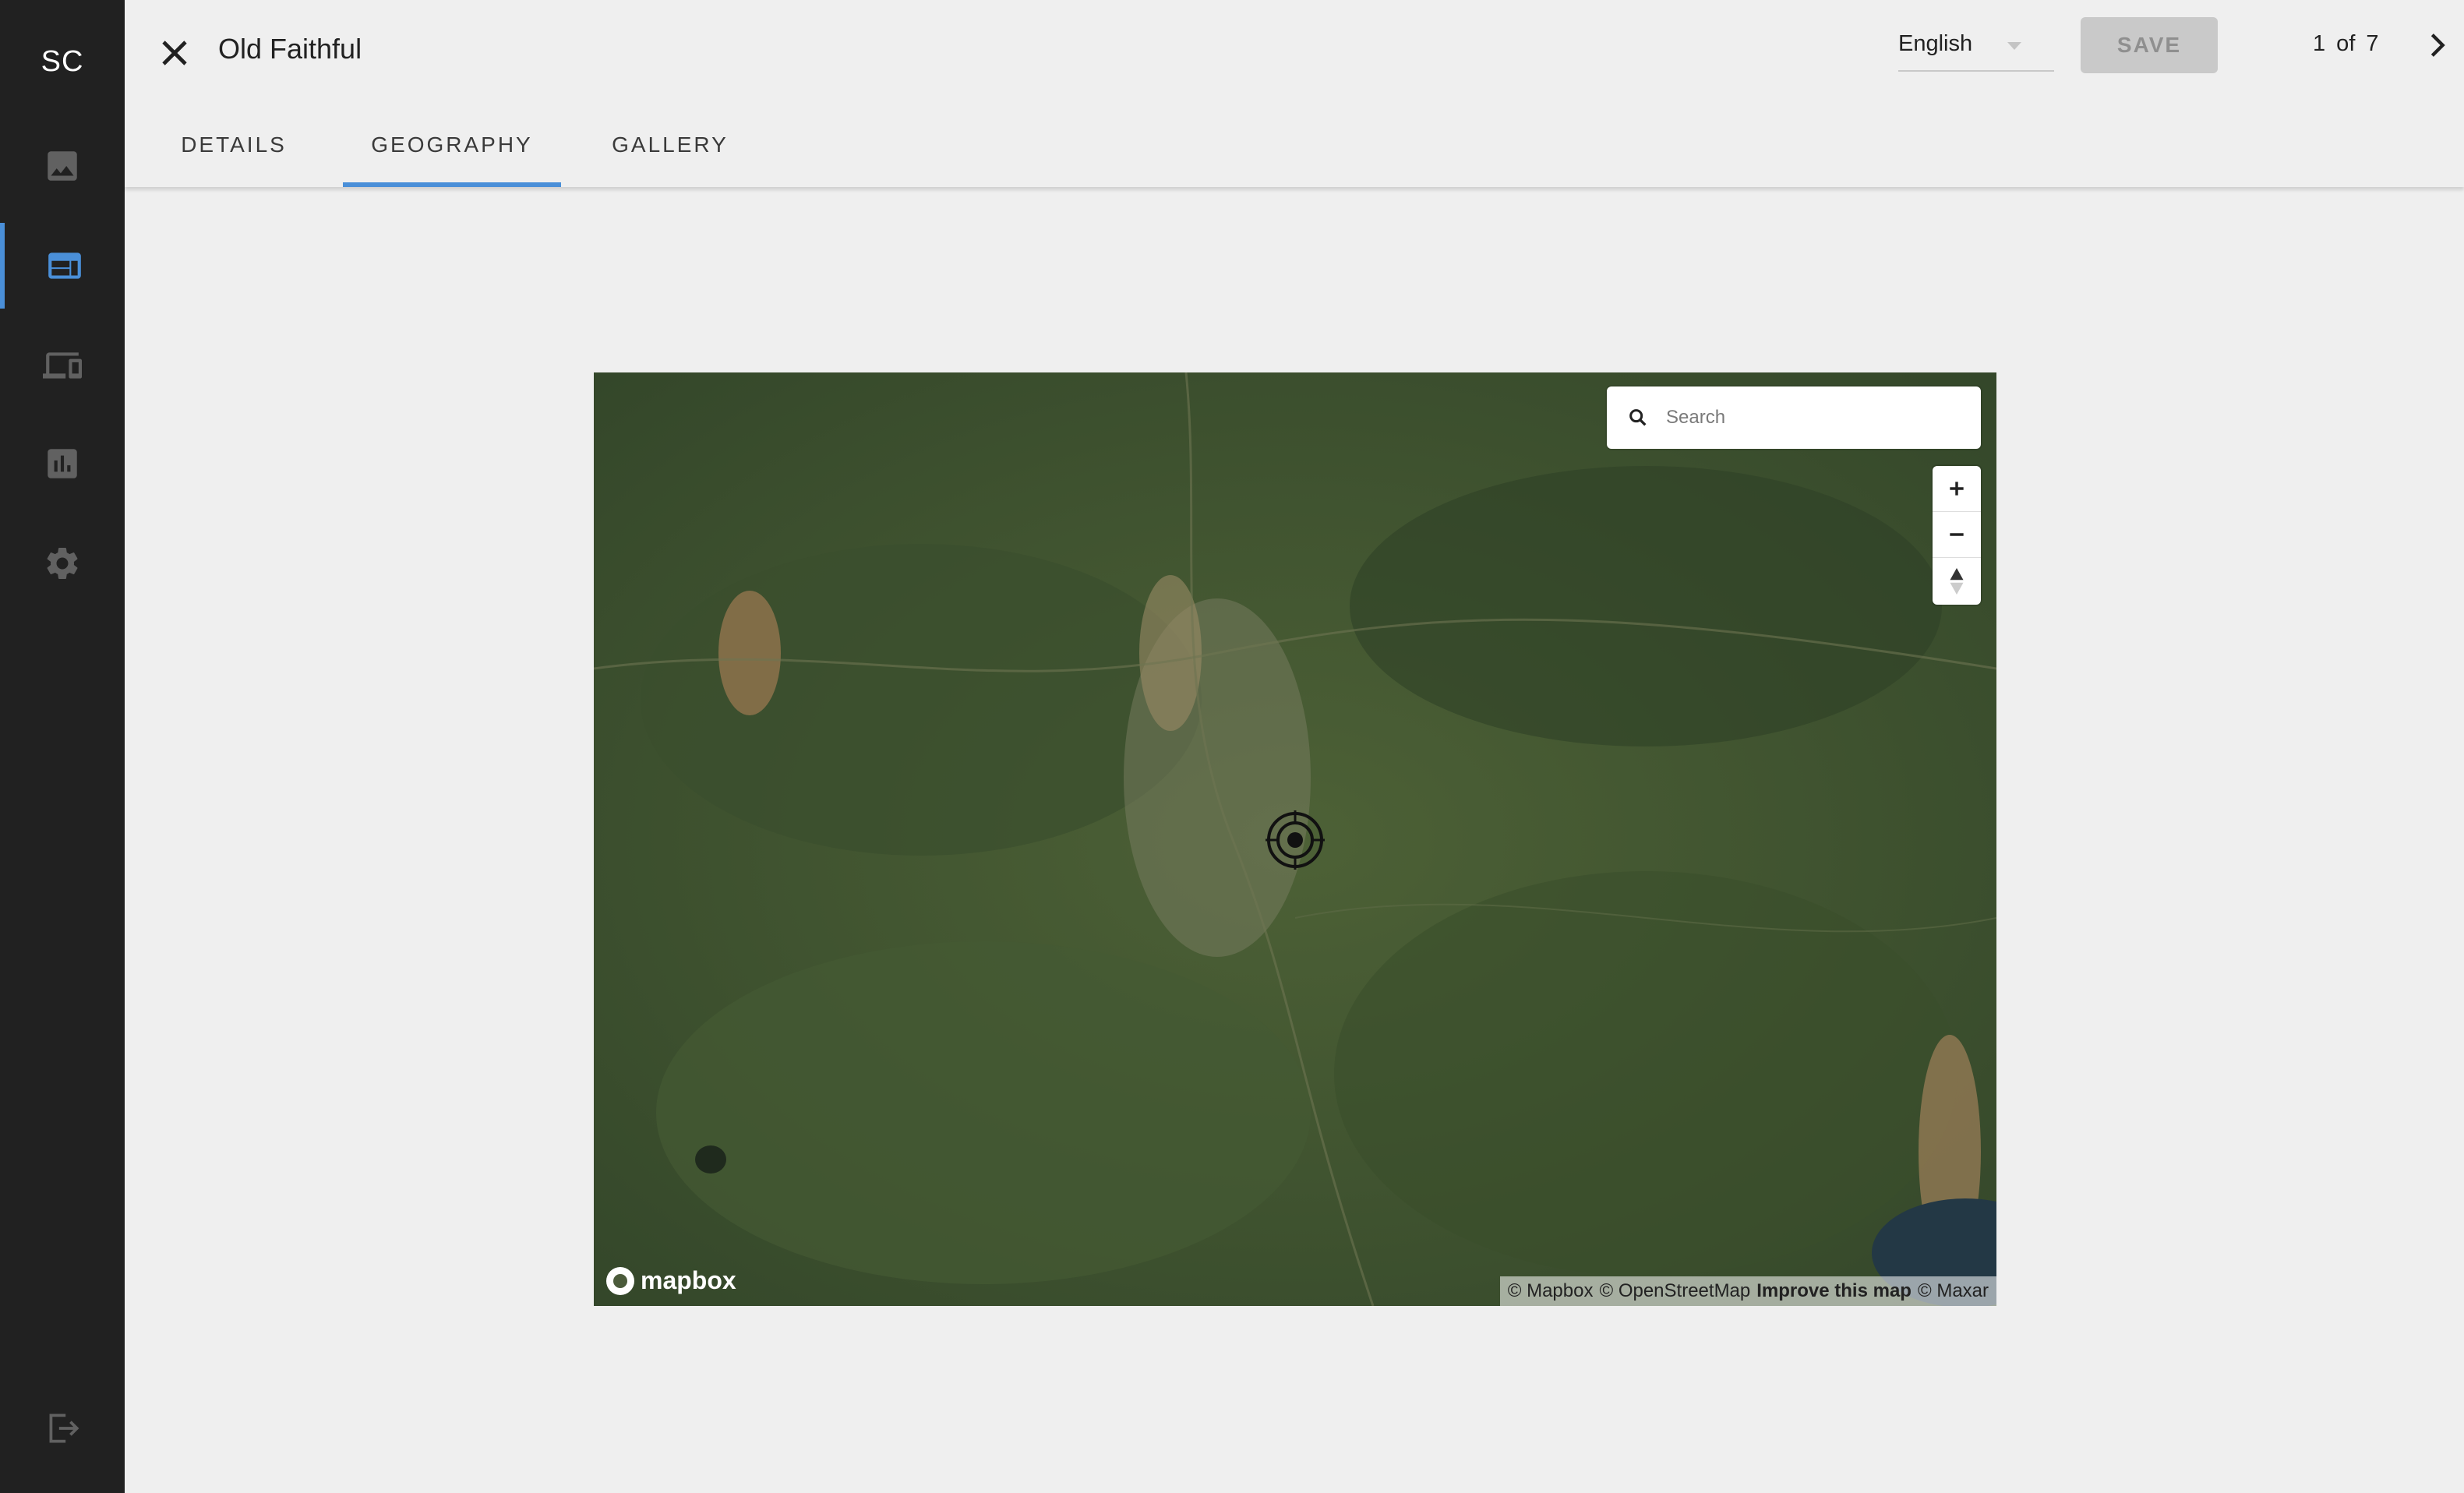 Image resolution: width=2464 pixels, height=1493 pixels. What do you see at coordinates (2346, 43) in the screenshot?
I see `pager-text: 1 of 7` at bounding box center [2346, 43].